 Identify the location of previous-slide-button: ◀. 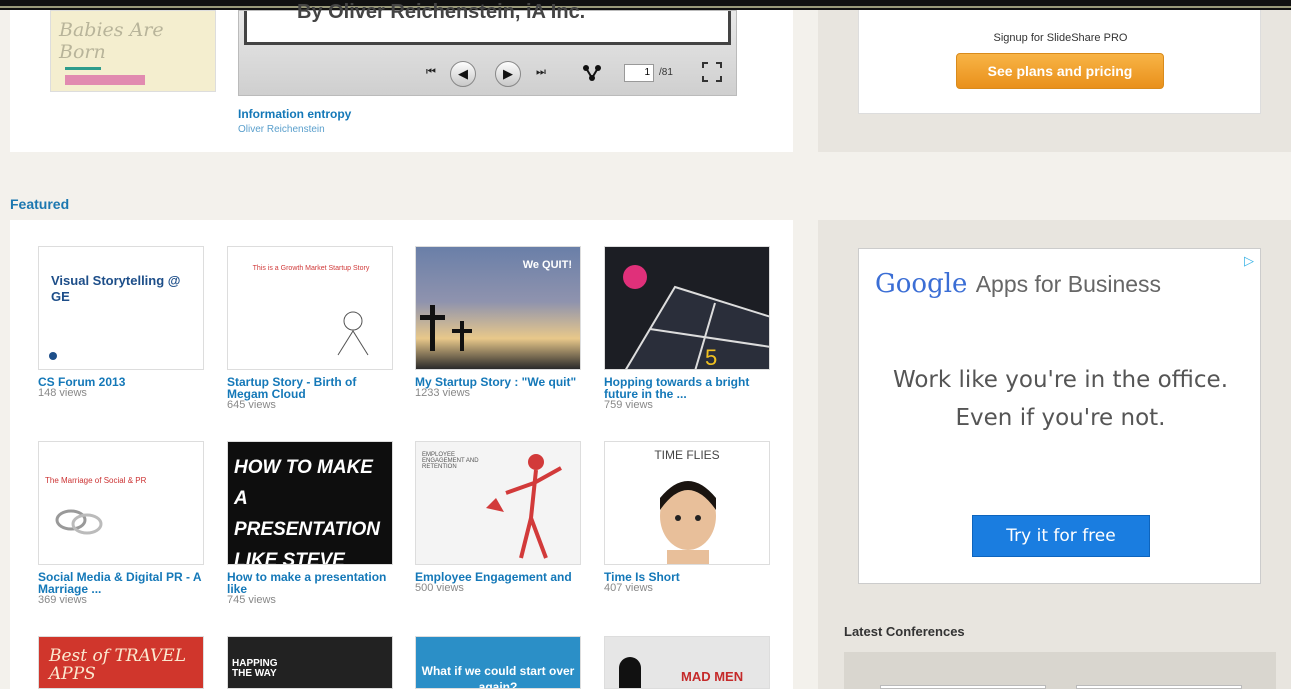
(463, 74).